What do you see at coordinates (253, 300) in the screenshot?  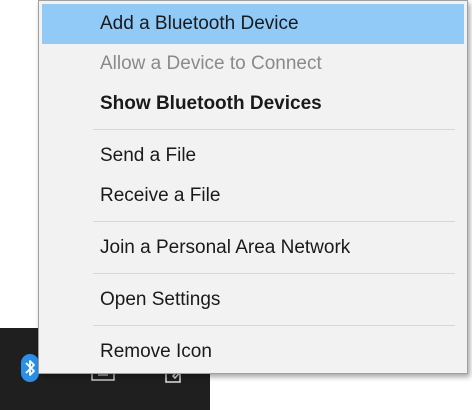 I see `menu-item-open-settings: Open Settings` at bounding box center [253, 300].